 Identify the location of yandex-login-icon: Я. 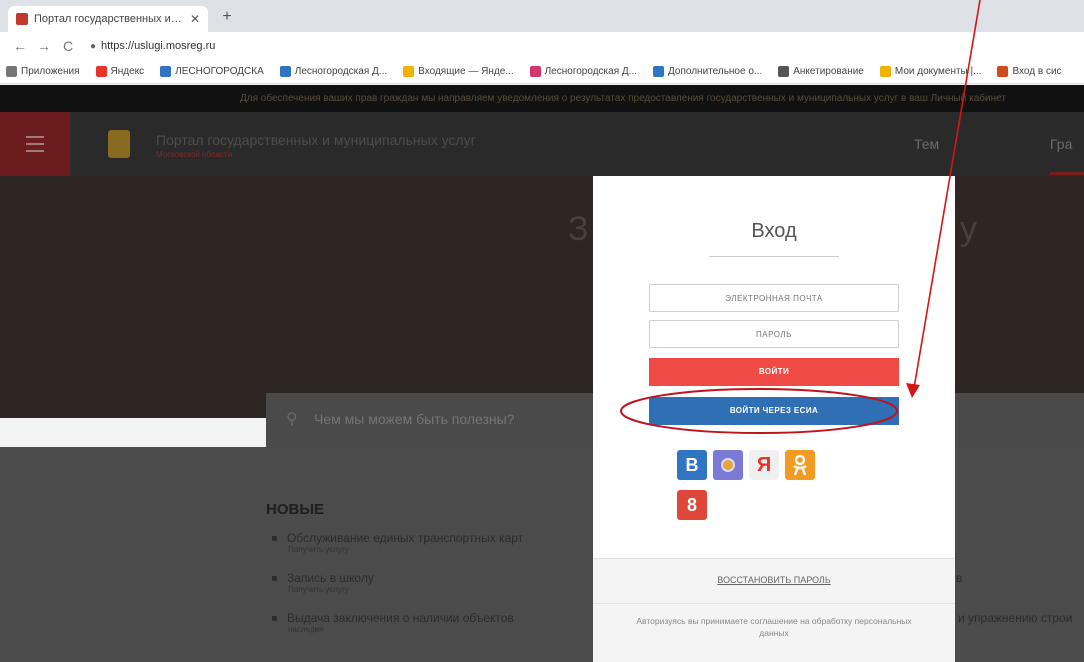
(764, 465).